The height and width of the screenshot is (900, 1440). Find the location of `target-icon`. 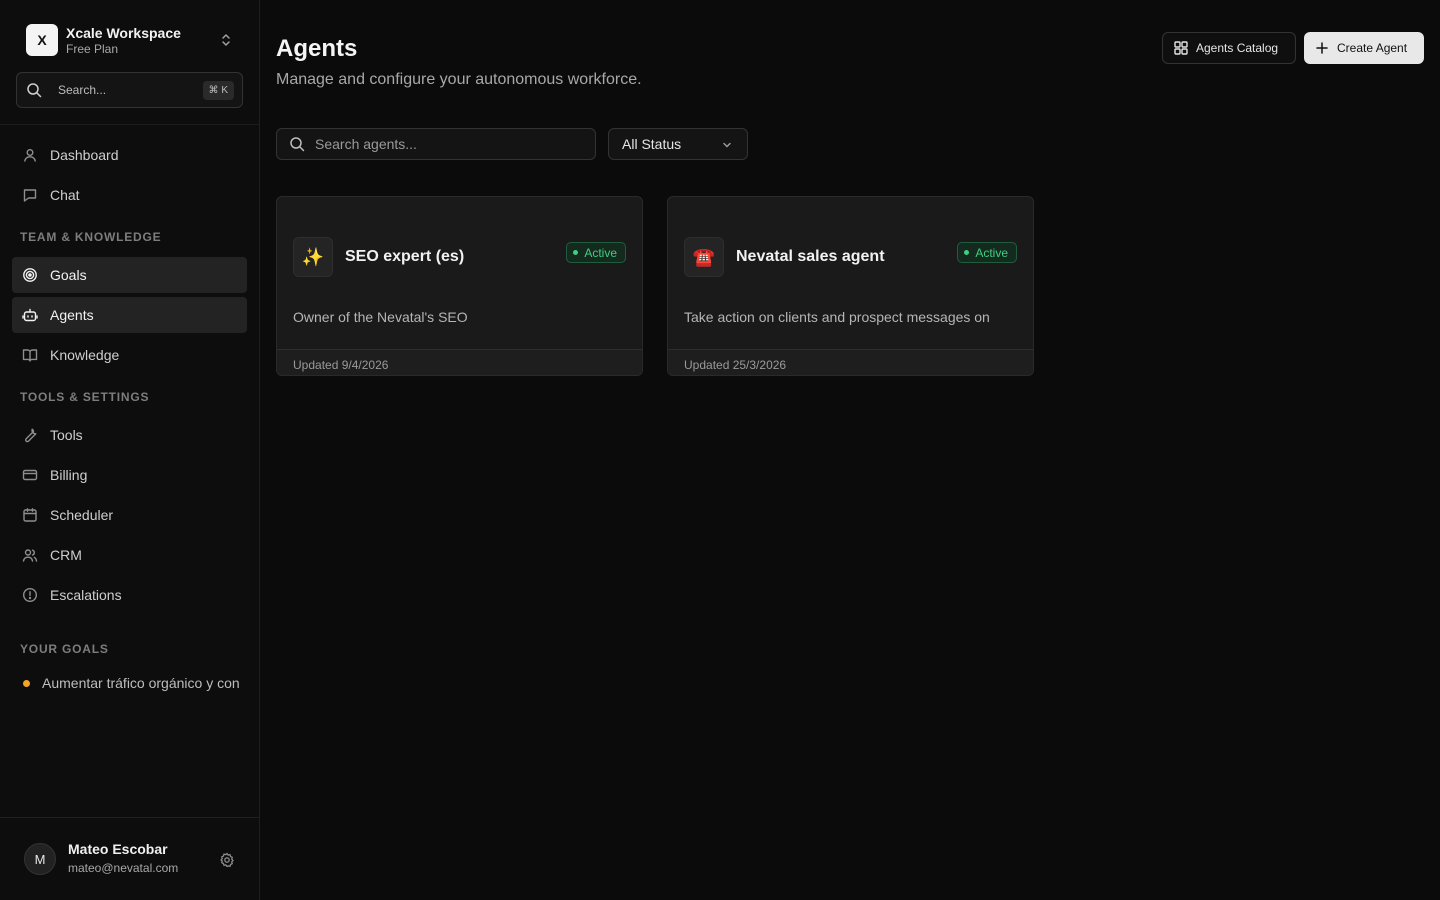

target-icon is located at coordinates (30, 275).